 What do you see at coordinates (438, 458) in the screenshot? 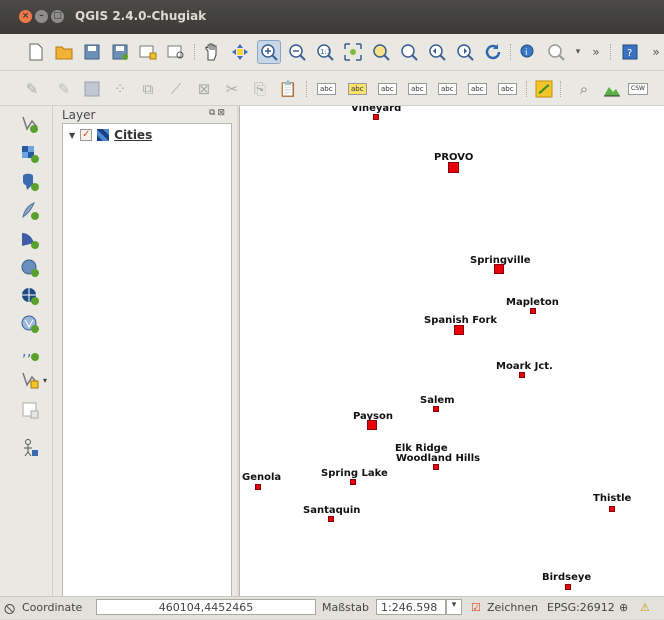
I see `city-label: Woodland Hills` at bounding box center [438, 458].